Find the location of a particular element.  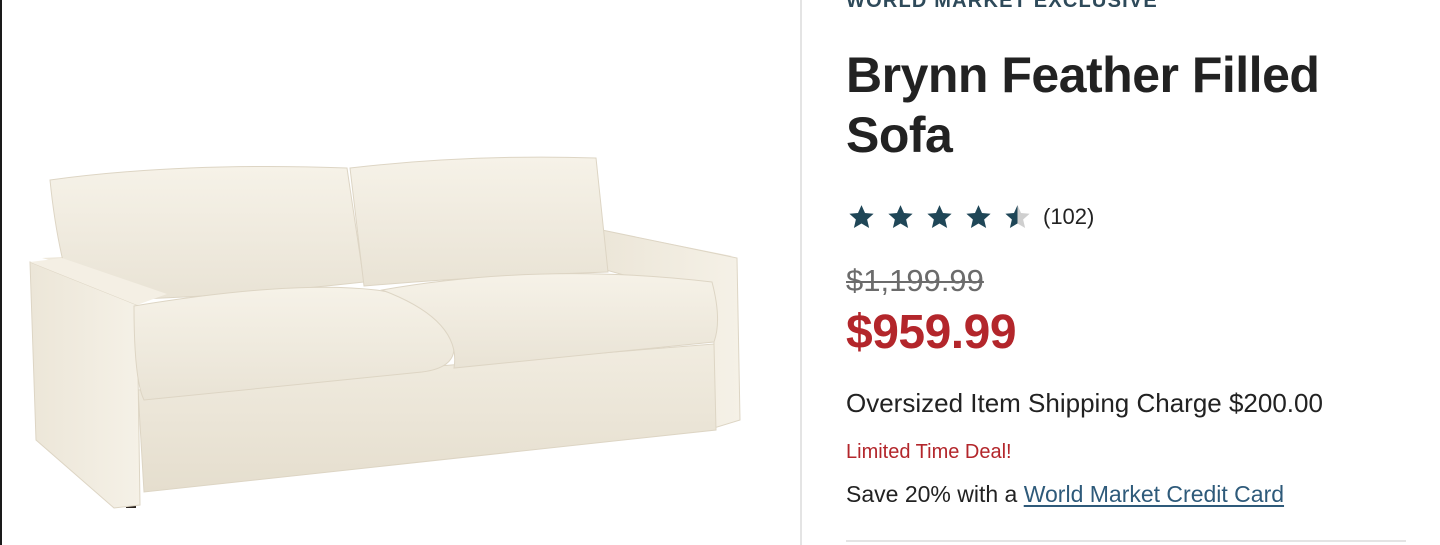

credit-card-link: World Market Credit Card is located at coordinates (1154, 494).